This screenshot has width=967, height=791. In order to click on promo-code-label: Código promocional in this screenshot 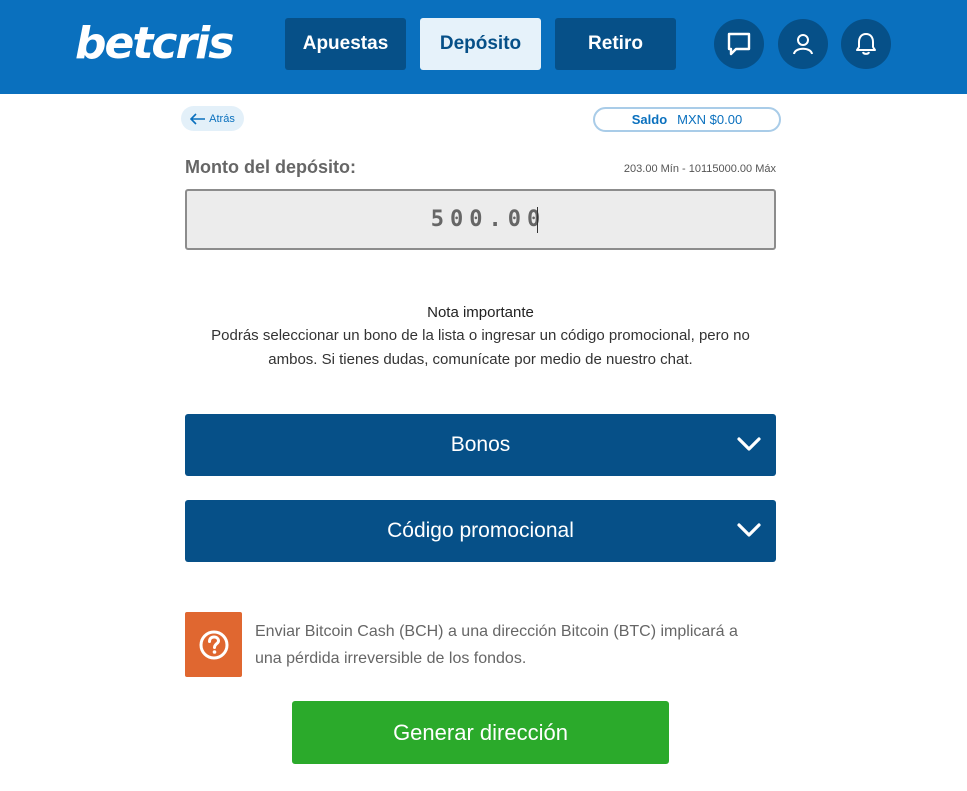, I will do `click(480, 530)`.